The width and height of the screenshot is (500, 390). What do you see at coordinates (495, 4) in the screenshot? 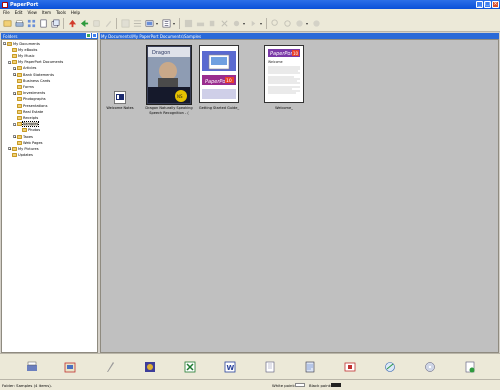
I see `close-button: ×` at bounding box center [495, 4].